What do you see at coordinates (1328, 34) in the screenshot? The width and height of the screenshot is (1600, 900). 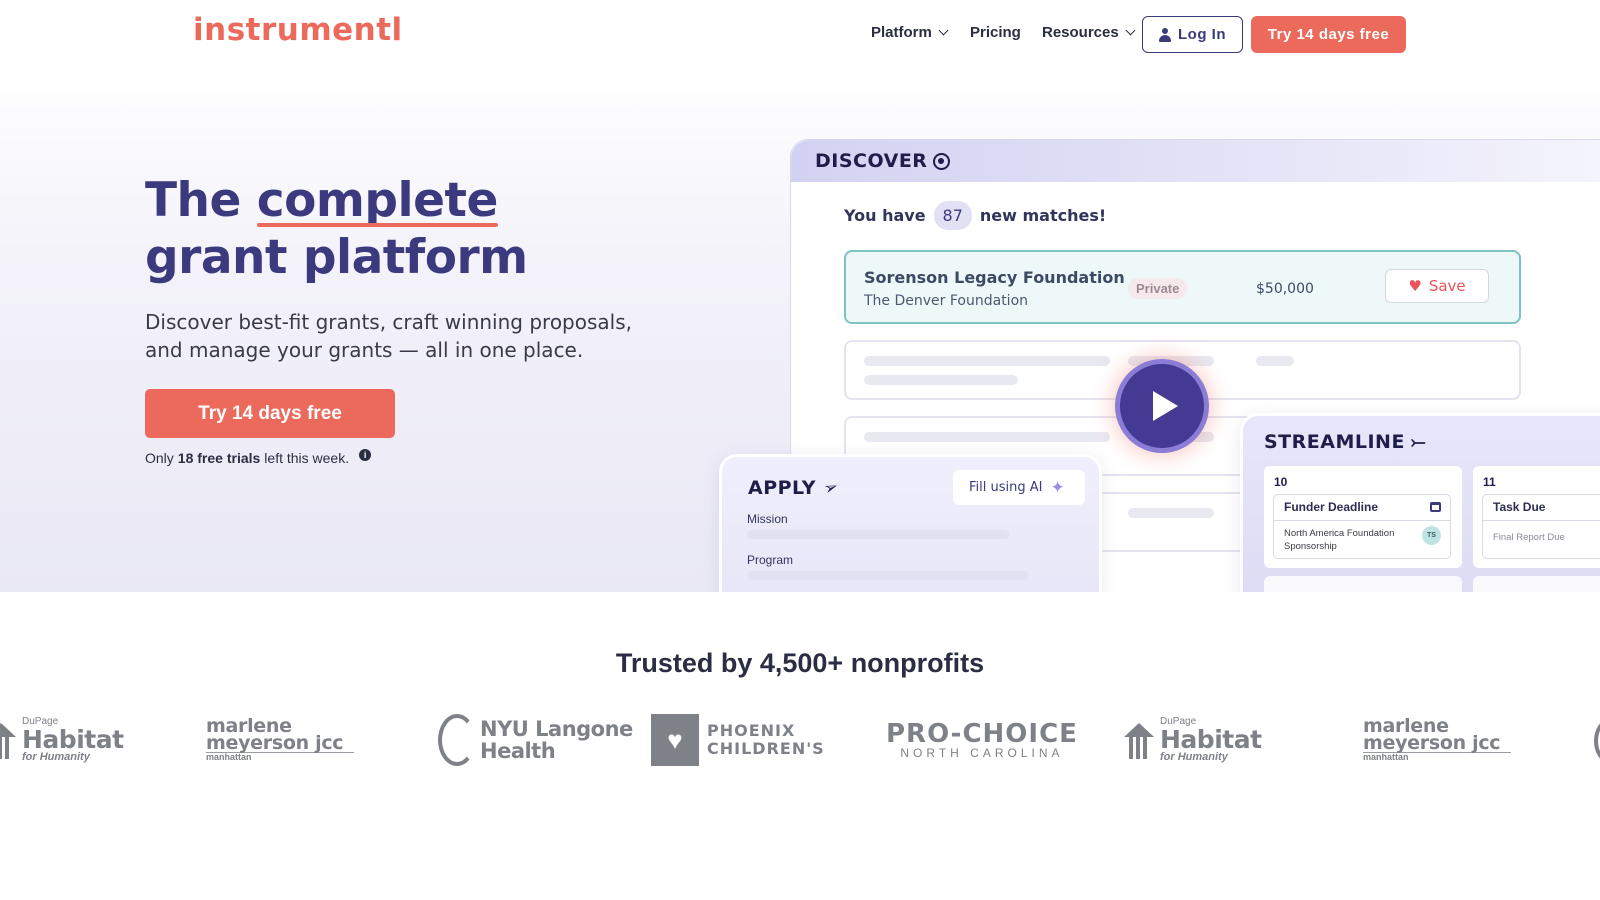 I see `nav-trial-button: Try 14 days free` at bounding box center [1328, 34].